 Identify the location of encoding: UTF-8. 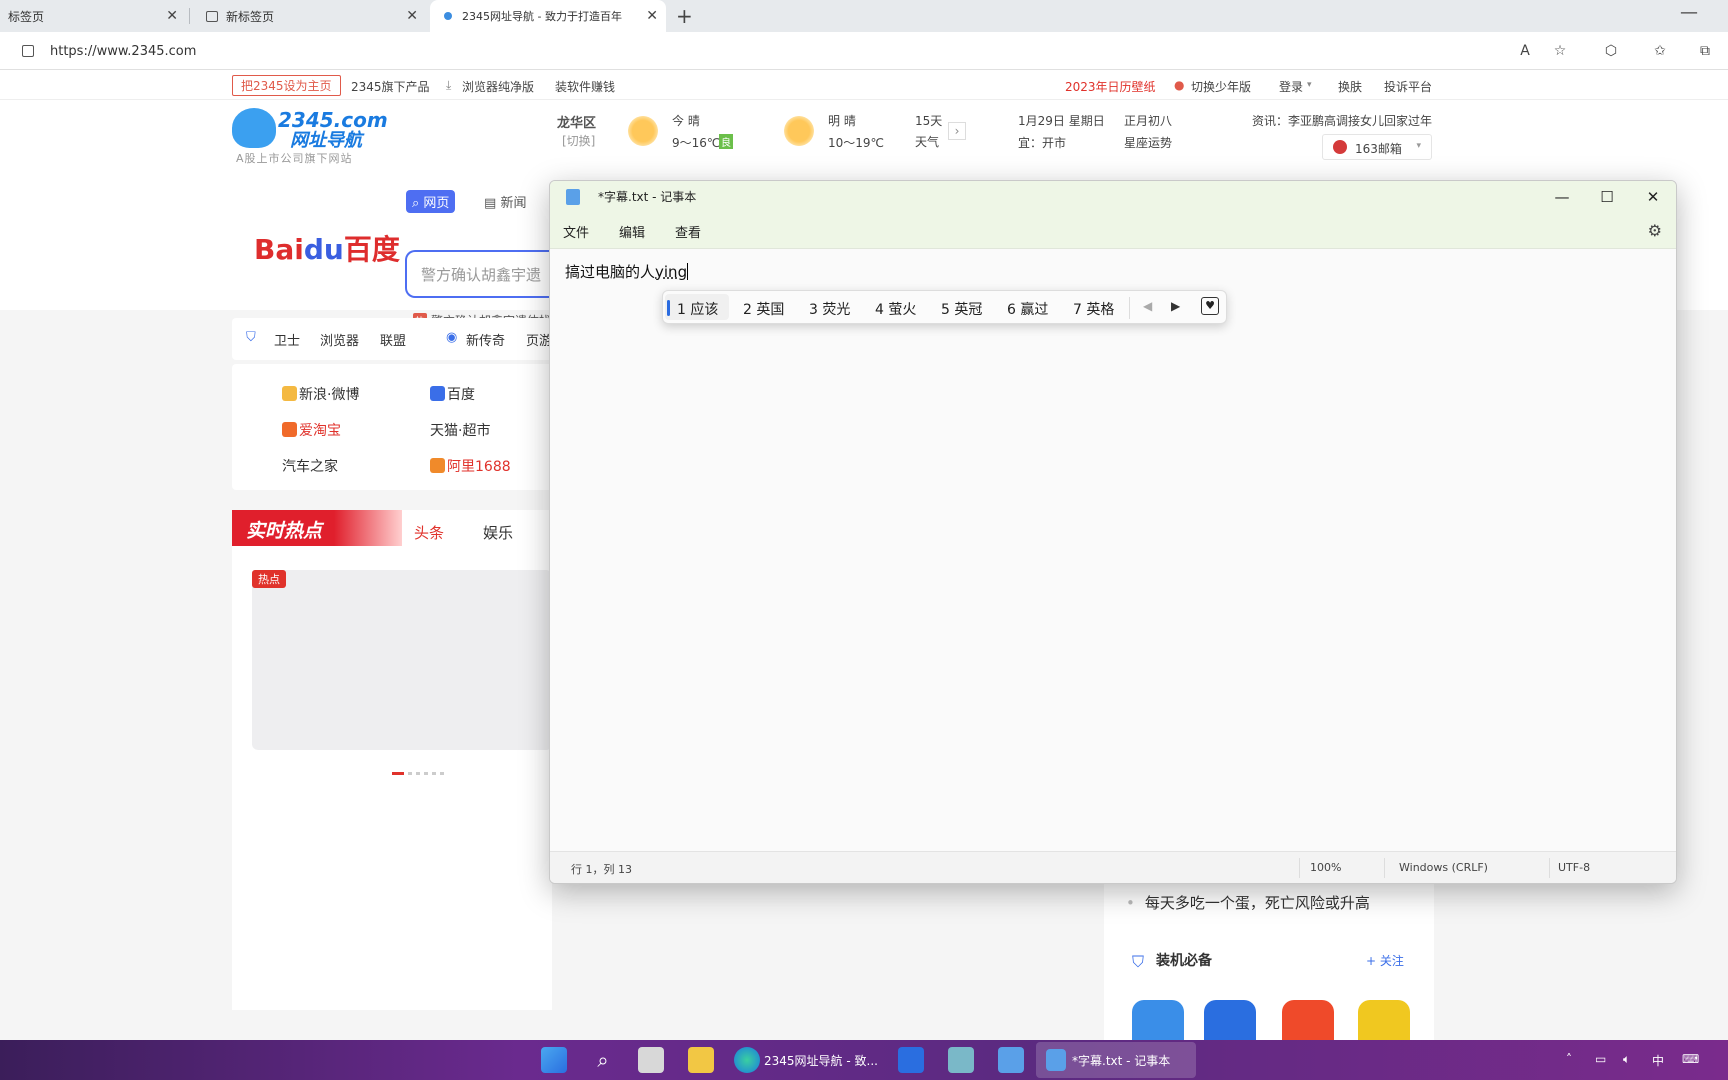
(1574, 867).